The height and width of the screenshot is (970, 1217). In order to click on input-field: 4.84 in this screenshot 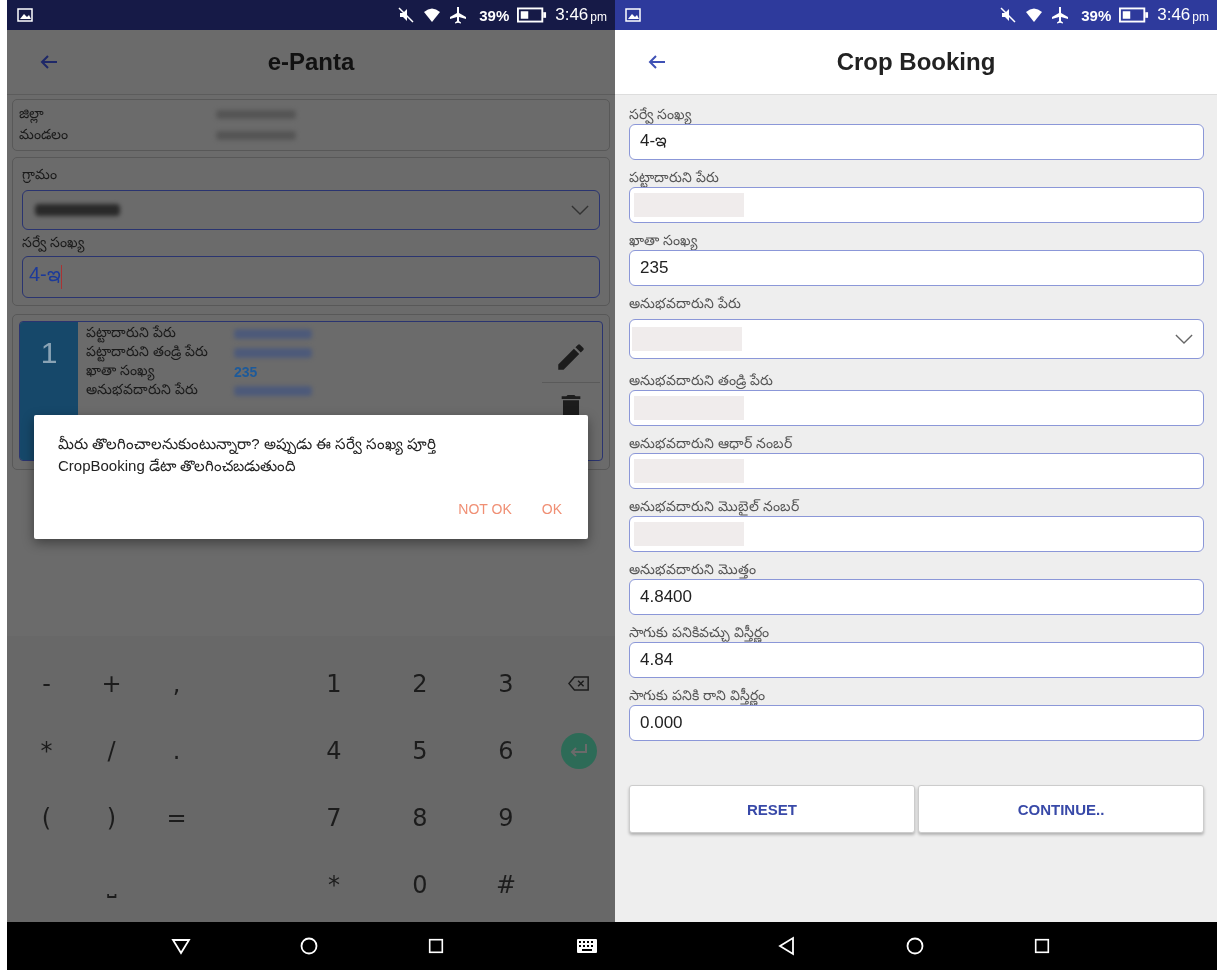, I will do `click(916, 660)`.